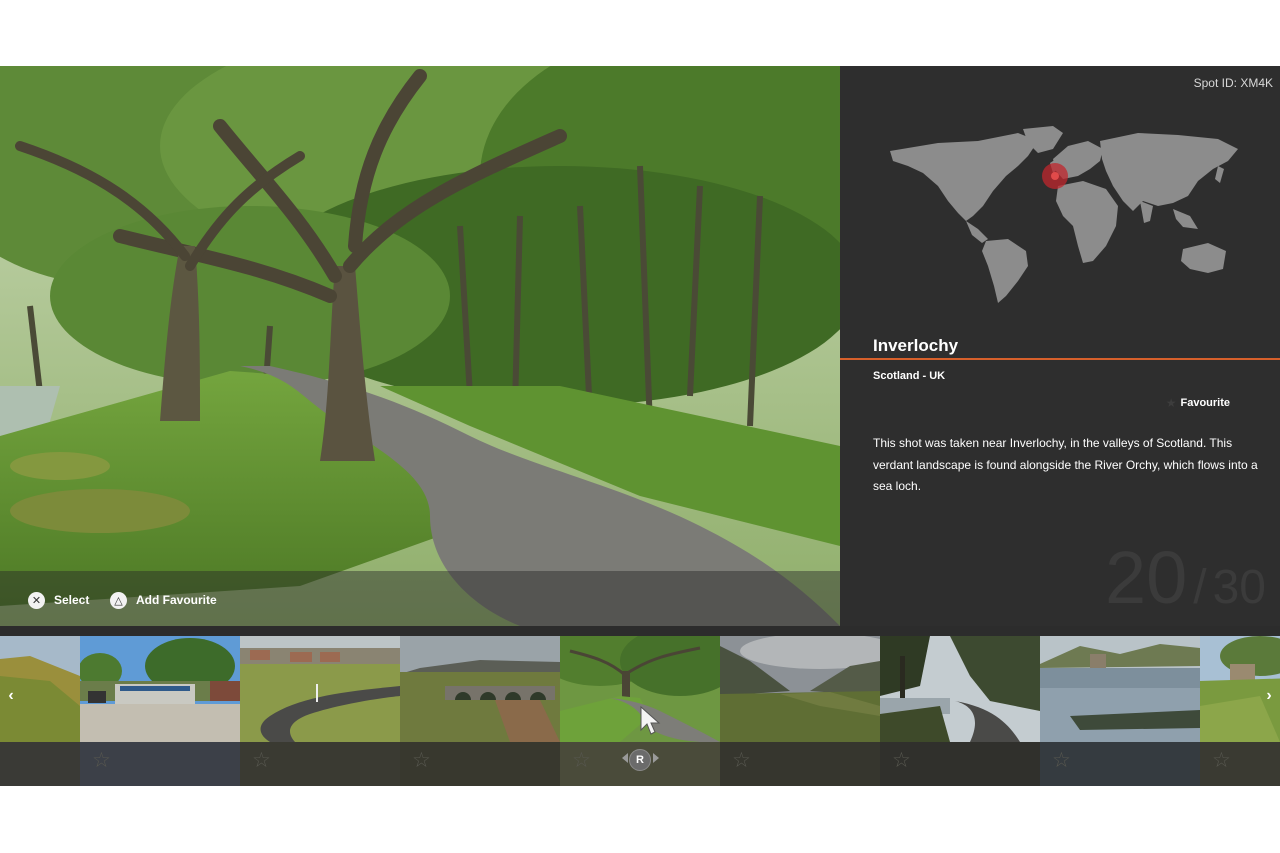 Image resolution: width=1280 pixels, height=853 pixels. I want to click on world-map, so click(1064, 214).